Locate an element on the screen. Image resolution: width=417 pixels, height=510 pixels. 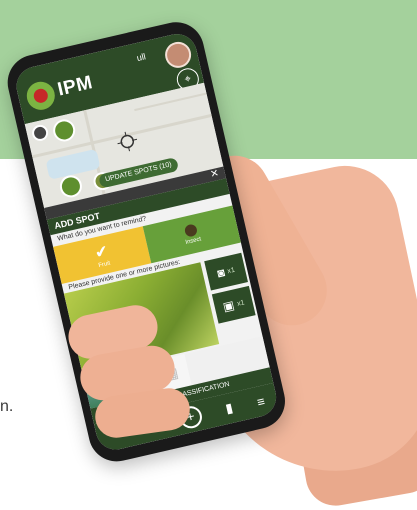
gallery-count: x1 is located at coordinates (241, 303).